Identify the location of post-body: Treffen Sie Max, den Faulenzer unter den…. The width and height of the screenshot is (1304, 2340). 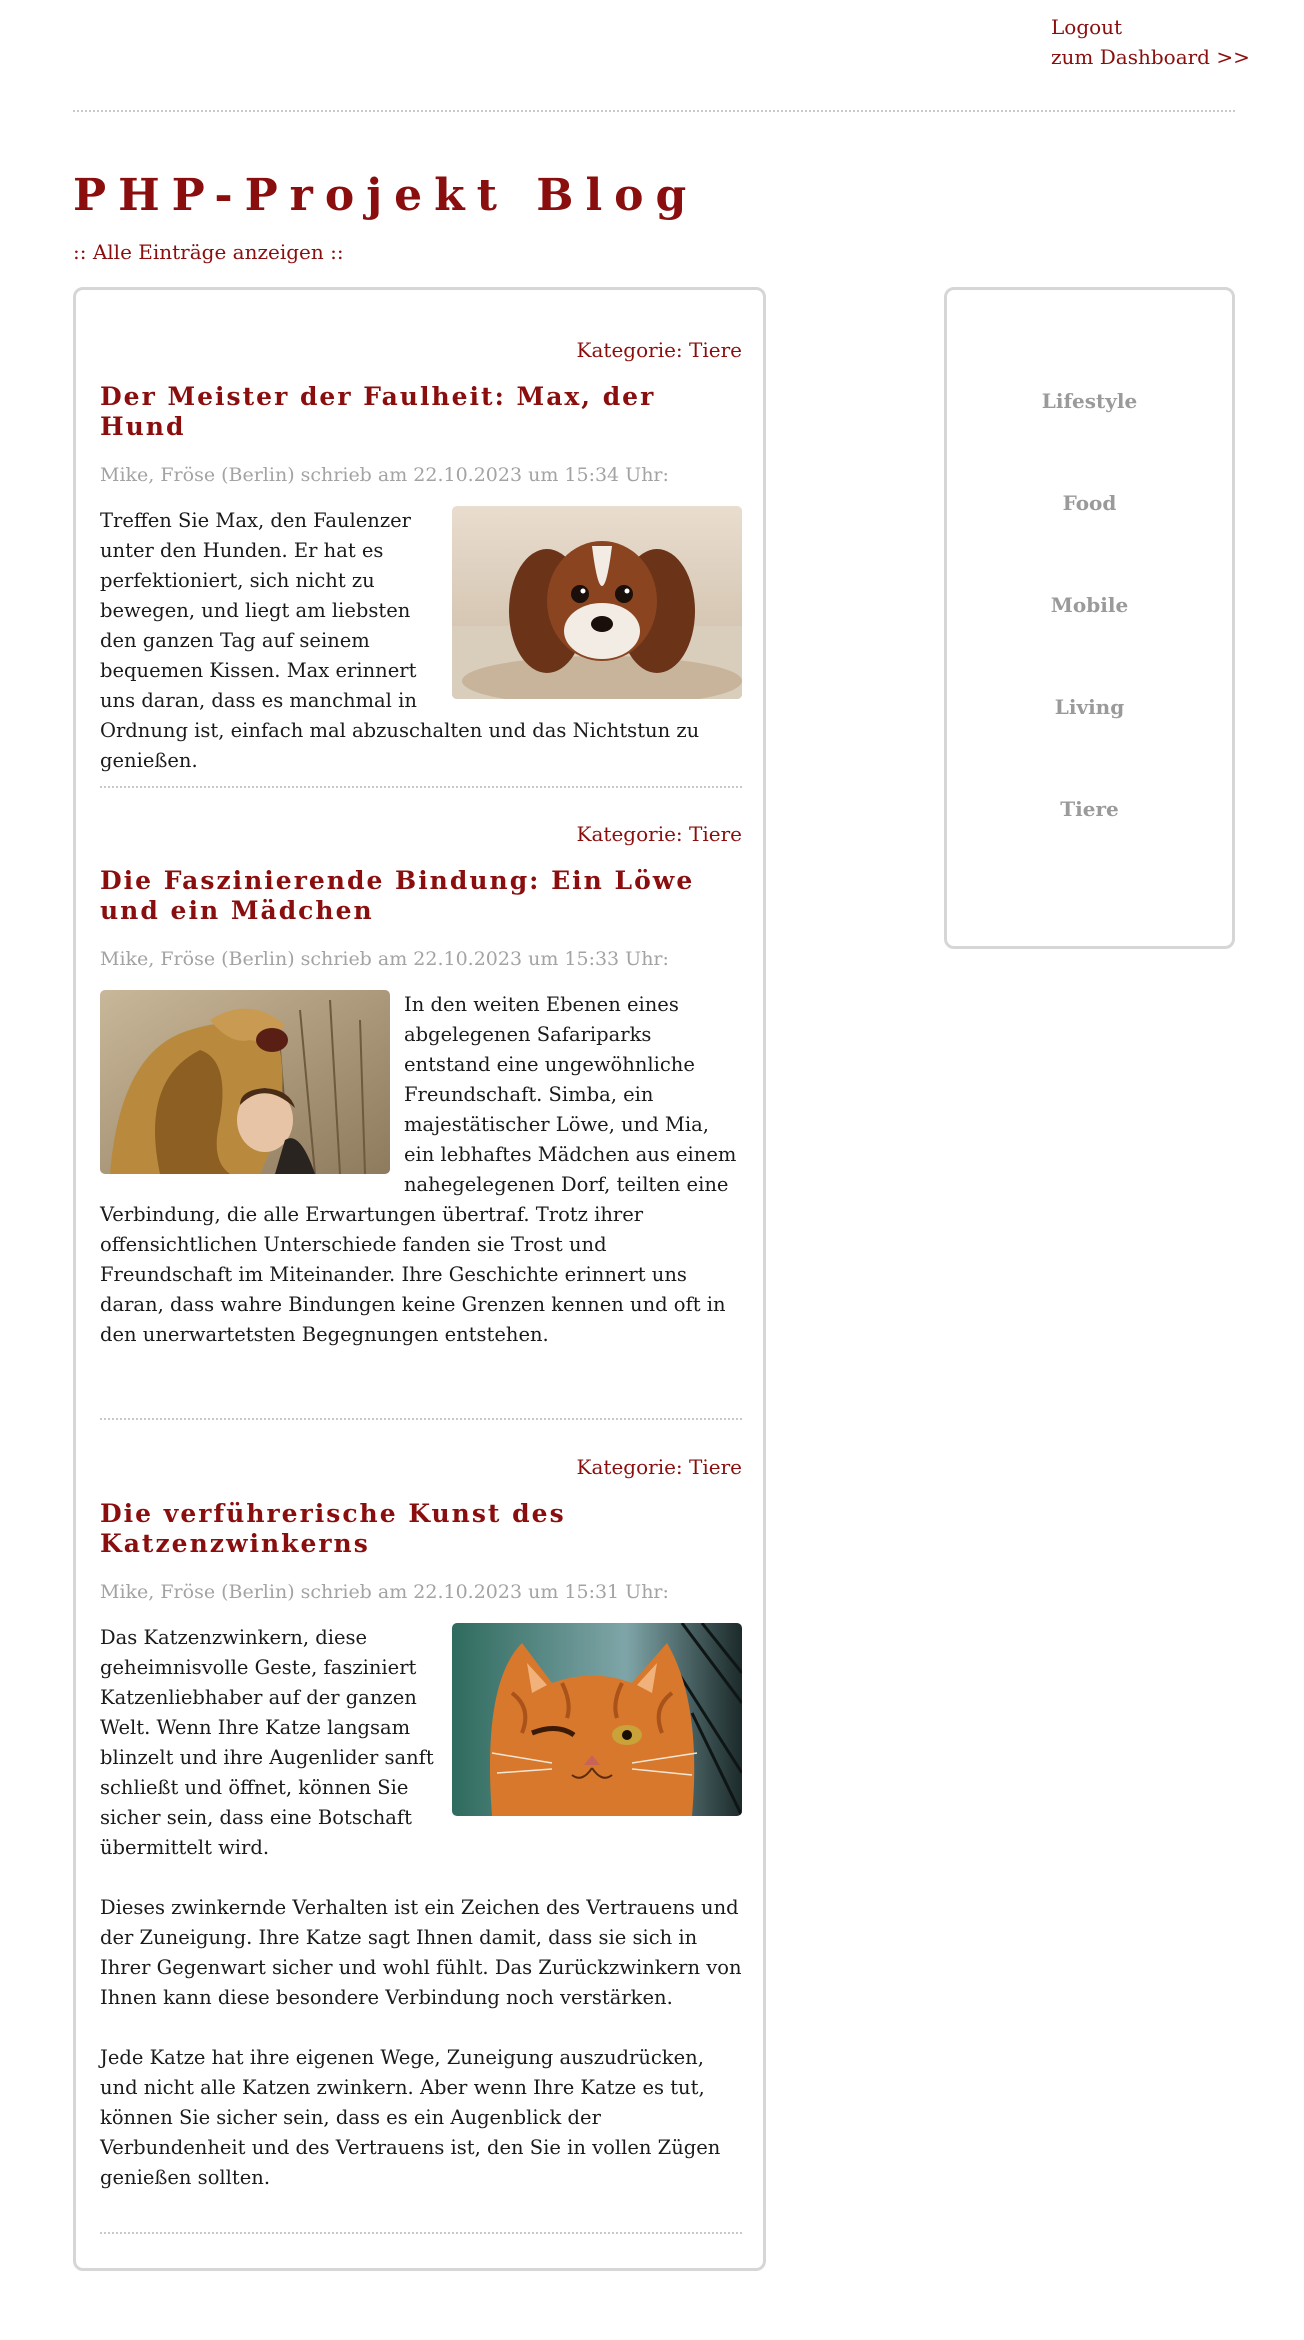
(421, 641).